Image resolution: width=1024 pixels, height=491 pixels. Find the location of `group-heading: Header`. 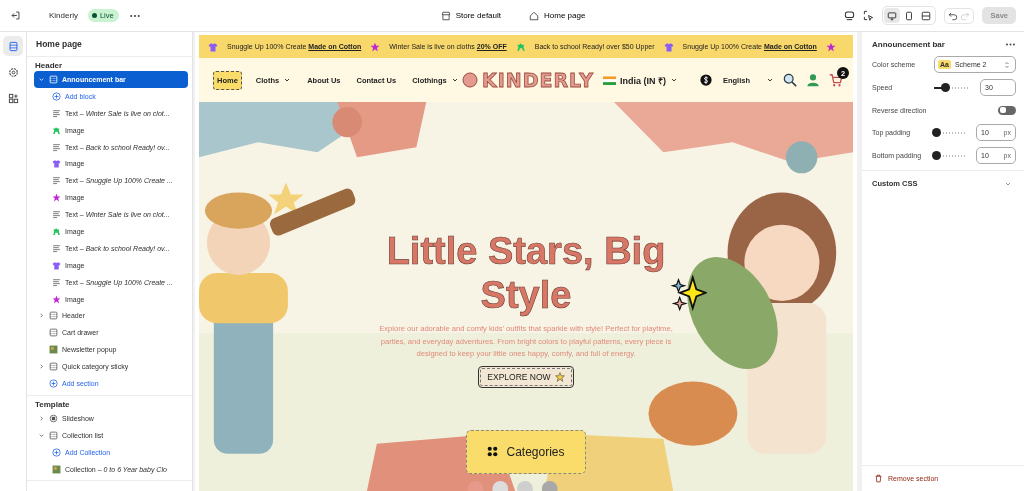

group-heading: Header is located at coordinates (49, 66).